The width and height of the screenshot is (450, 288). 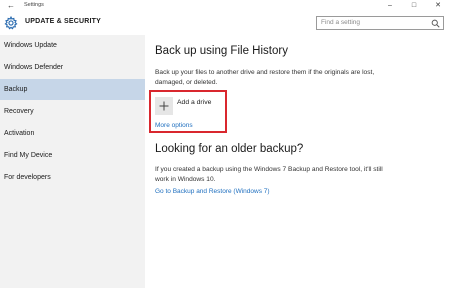 I want to click on gear-icon, so click(x=11, y=23).